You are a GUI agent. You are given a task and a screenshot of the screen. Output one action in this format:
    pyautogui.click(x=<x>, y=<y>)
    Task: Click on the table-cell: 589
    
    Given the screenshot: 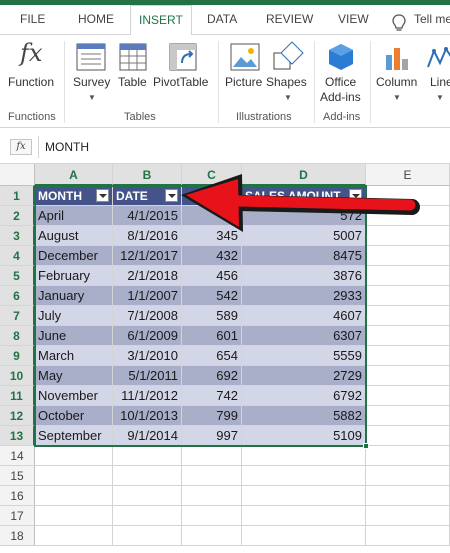 What is the action you would take?
    pyautogui.click(x=212, y=316)
    